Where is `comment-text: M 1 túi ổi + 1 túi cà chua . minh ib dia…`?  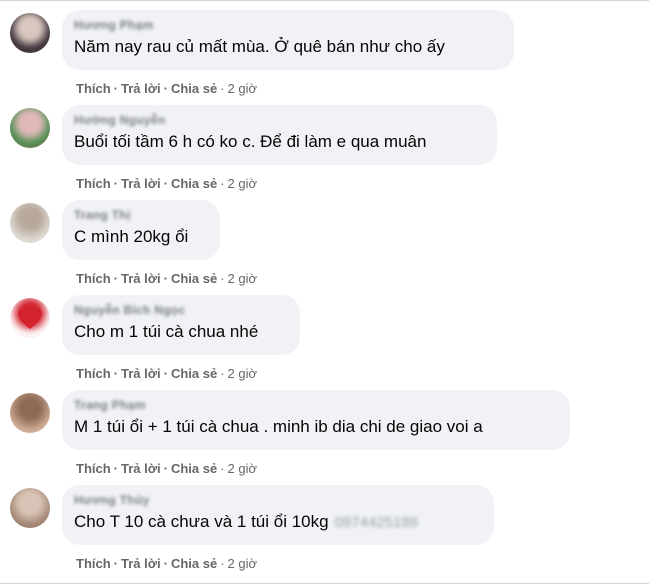 comment-text: M 1 túi ổi + 1 túi cà chua . minh ib dia… is located at coordinates (278, 426).